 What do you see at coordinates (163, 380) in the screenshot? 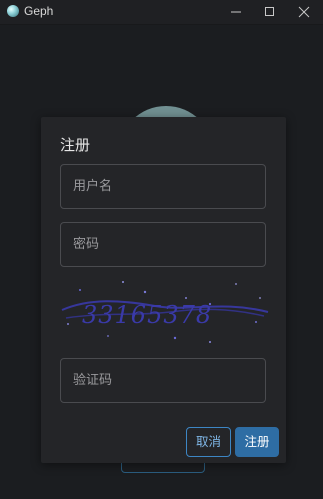
I see `captcha-input` at bounding box center [163, 380].